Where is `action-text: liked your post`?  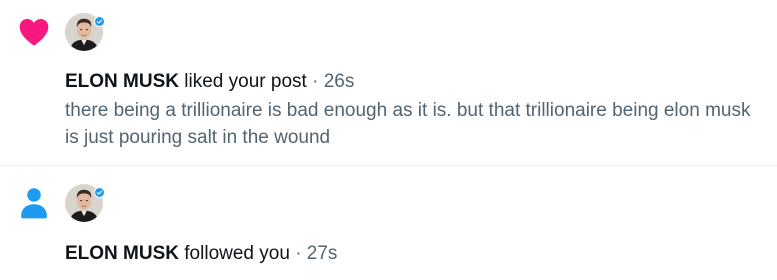
action-text: liked your post is located at coordinates (245, 81).